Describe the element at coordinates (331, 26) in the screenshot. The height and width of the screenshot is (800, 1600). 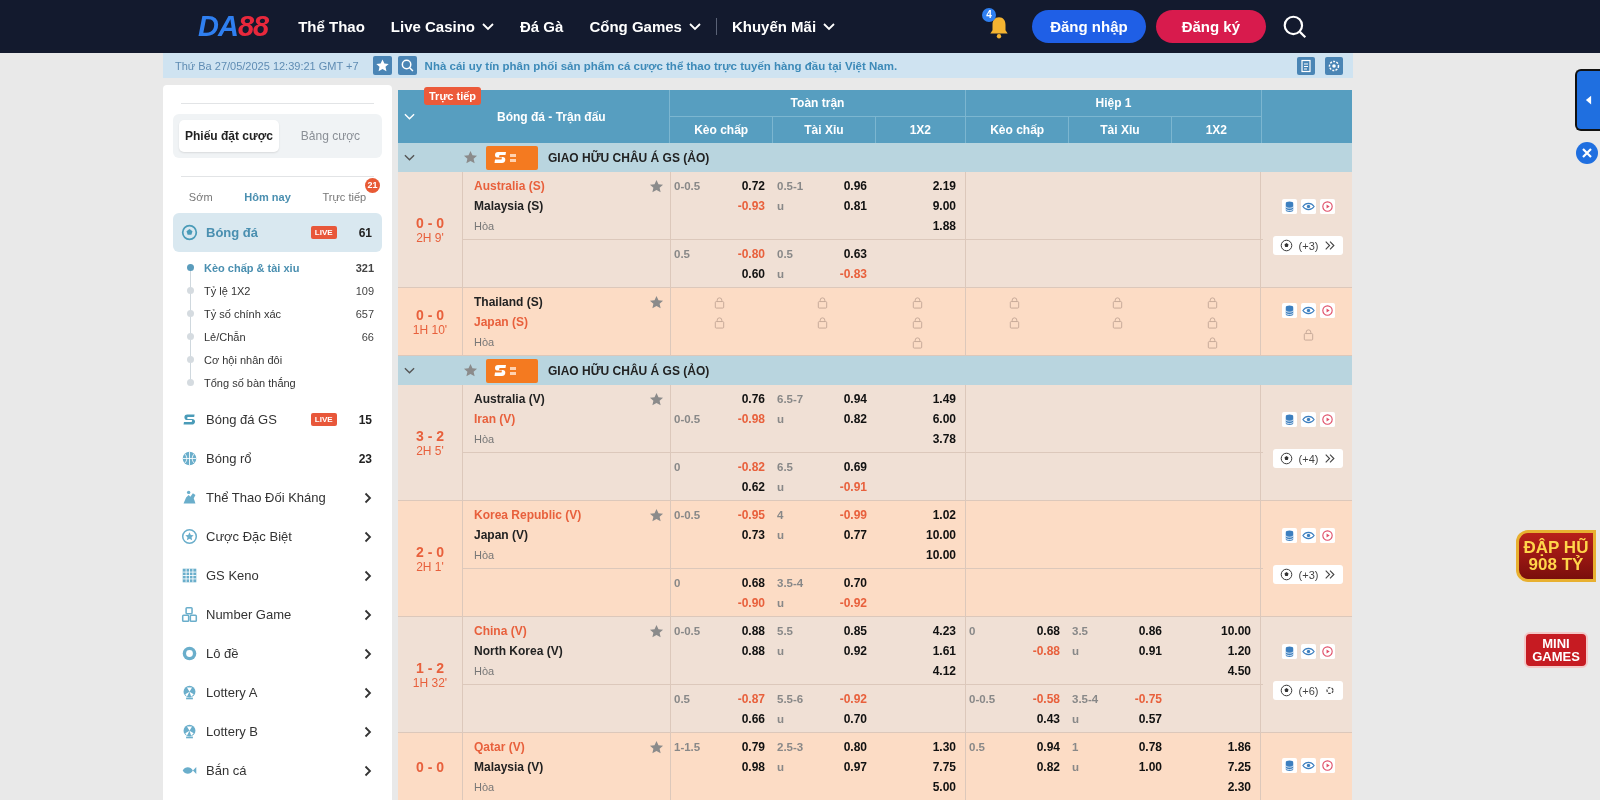
I see `nav-link: Thể Thao` at that location.